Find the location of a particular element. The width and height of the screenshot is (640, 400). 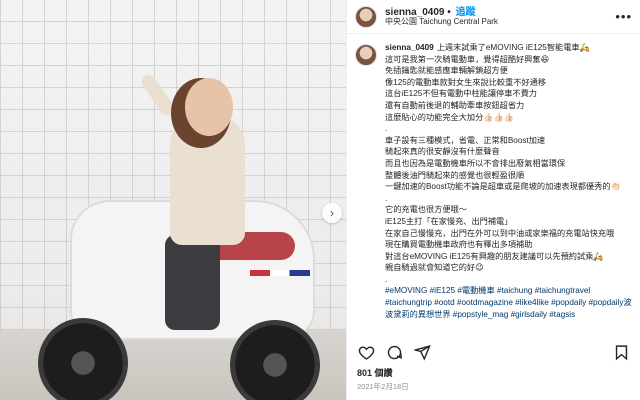

username: sienna_0409 is located at coordinates (415, 12).